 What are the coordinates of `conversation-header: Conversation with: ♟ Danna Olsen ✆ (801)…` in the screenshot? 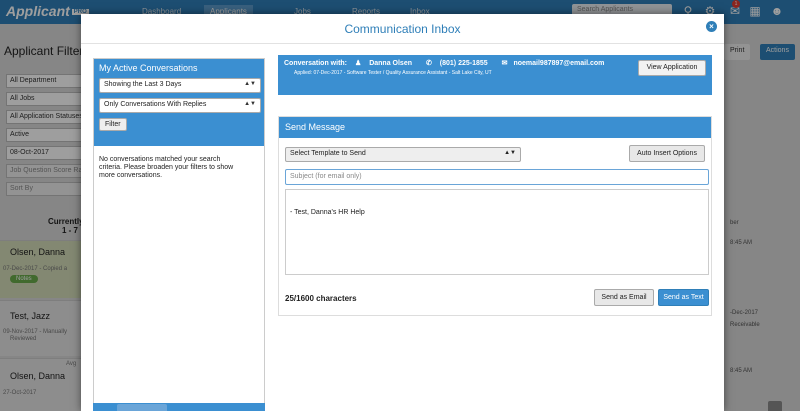 It's located at (495, 75).